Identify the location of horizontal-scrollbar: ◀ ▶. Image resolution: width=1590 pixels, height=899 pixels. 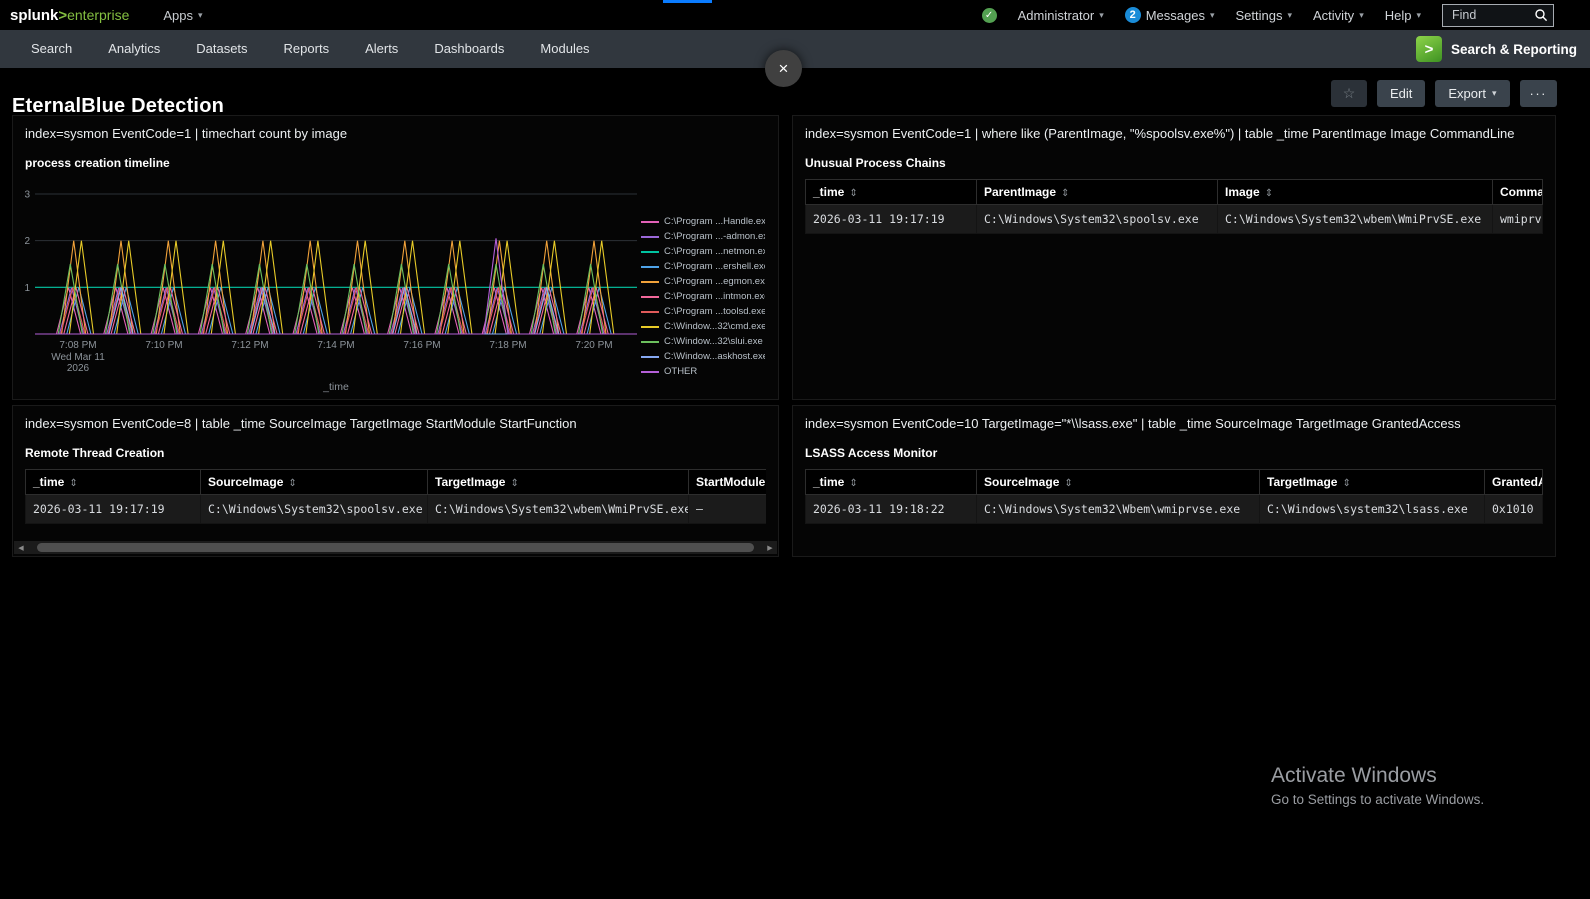
(395, 547).